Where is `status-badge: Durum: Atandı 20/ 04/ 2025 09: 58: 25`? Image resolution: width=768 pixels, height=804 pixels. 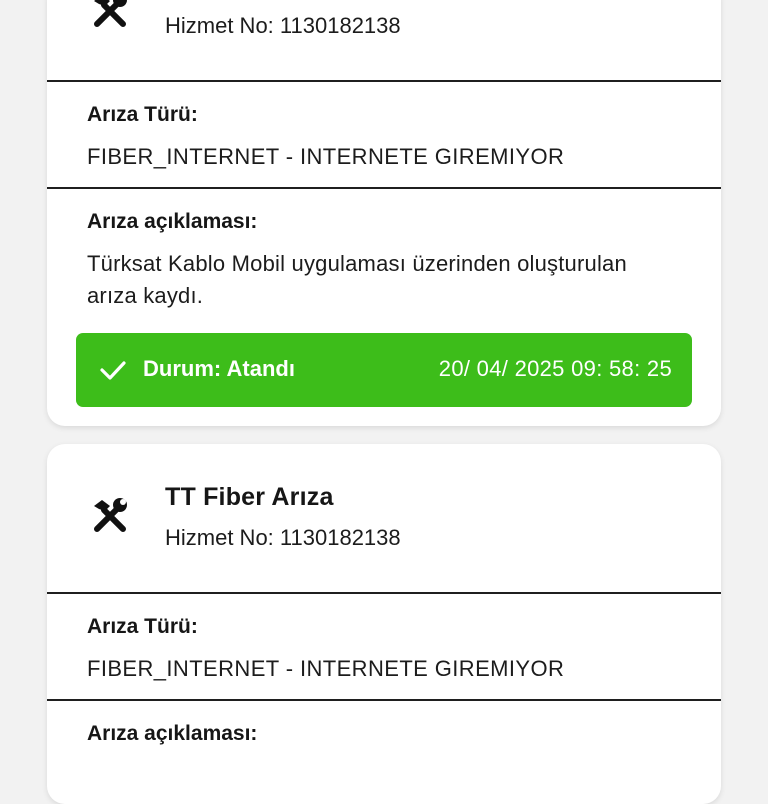
status-badge: Durum: Atandı 20/ 04/ 2025 09: 58: 25 is located at coordinates (384, 370).